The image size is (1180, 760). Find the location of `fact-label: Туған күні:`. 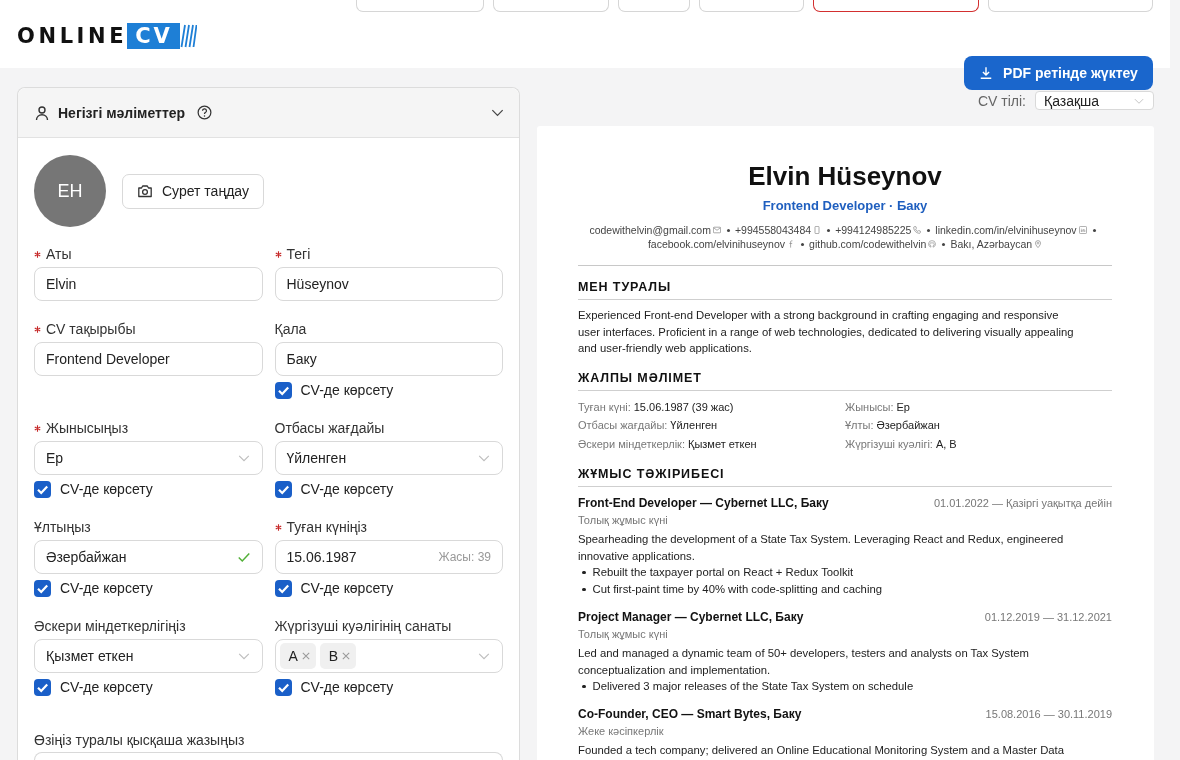

fact-label: Туған күні: is located at coordinates (604, 407).